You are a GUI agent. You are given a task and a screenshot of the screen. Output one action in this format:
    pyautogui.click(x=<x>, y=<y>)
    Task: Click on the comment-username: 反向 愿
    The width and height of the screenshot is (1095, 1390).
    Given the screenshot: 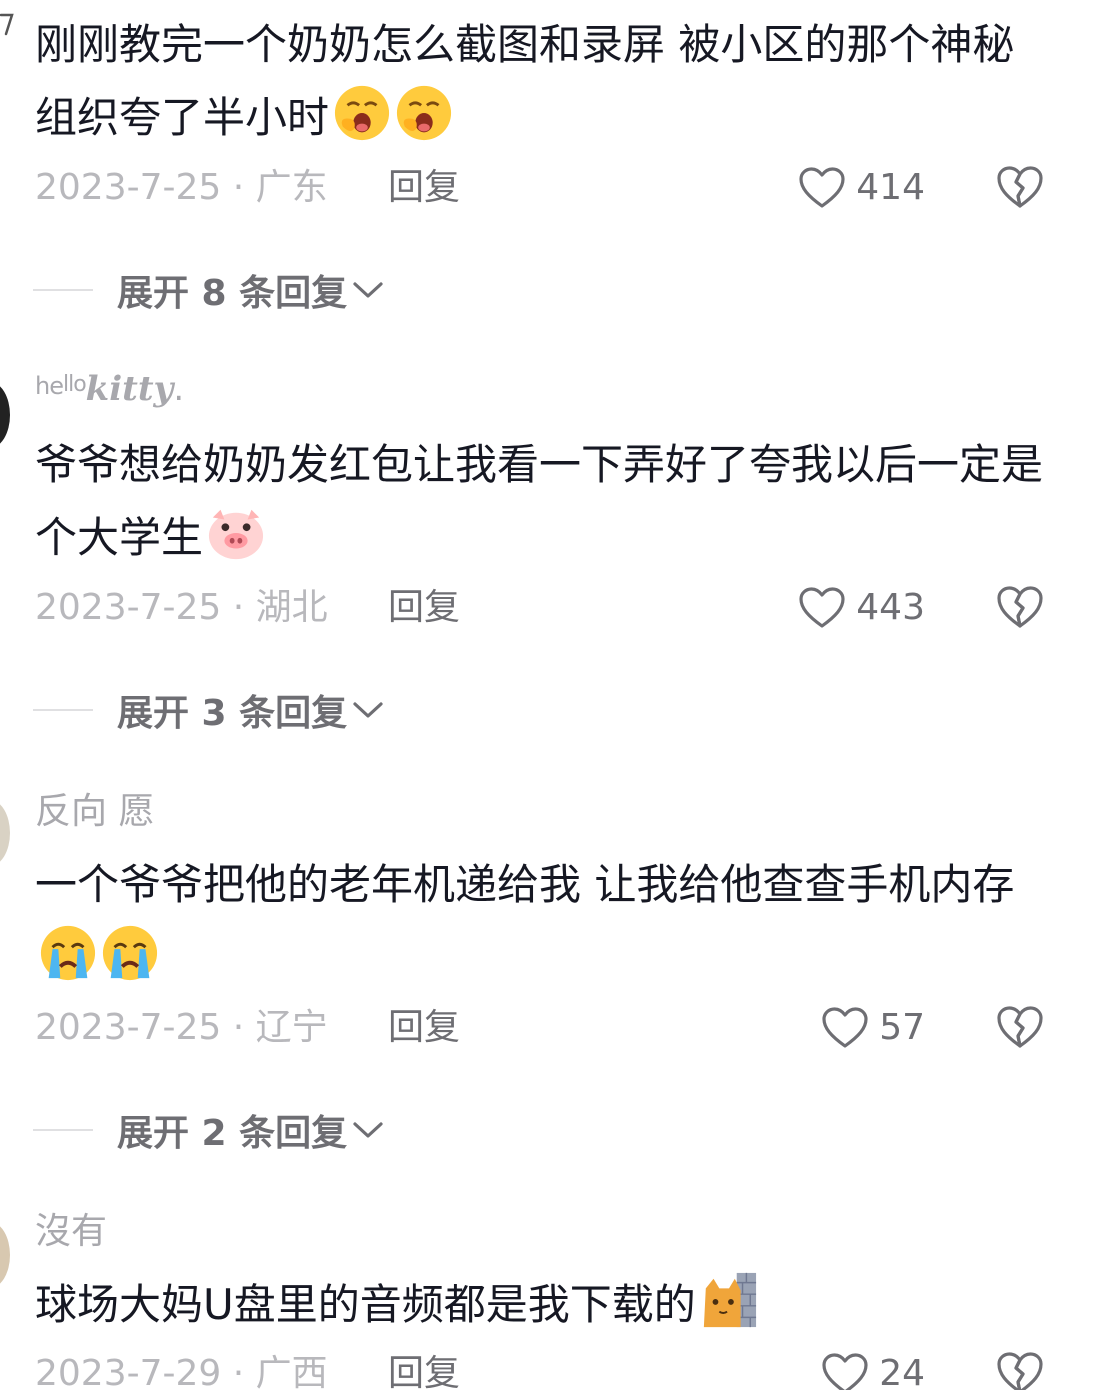 What is the action you would take?
    pyautogui.click(x=94, y=812)
    